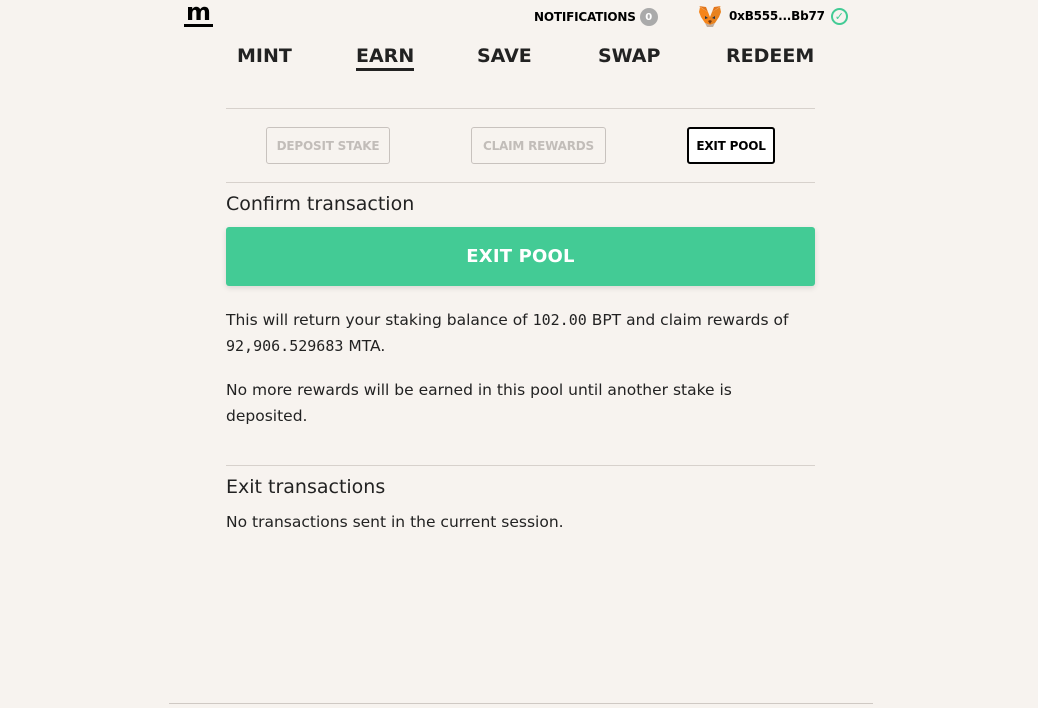  Describe the element at coordinates (710, 16) in the screenshot. I see `metamask-fox-icon` at that location.